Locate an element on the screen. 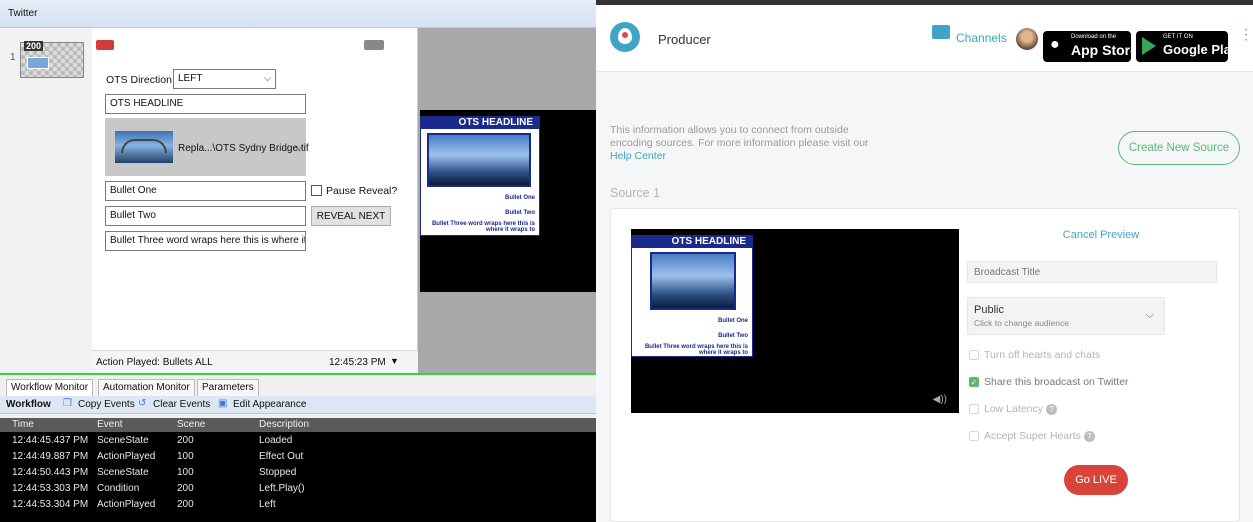 This screenshot has width=1253, height=522. scene-number: 1 is located at coordinates (13, 57).